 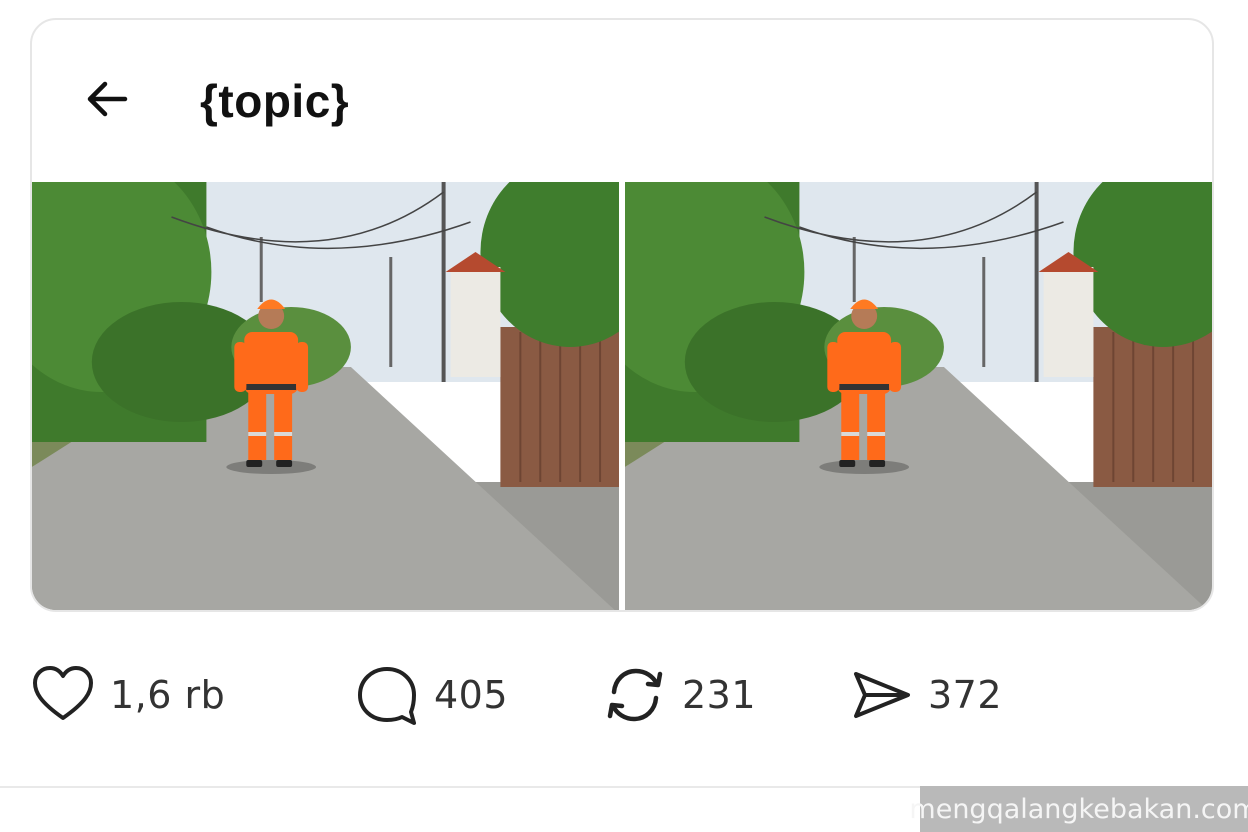 What do you see at coordinates (168, 695) in the screenshot?
I see `like-count: 1,6 rb` at bounding box center [168, 695].